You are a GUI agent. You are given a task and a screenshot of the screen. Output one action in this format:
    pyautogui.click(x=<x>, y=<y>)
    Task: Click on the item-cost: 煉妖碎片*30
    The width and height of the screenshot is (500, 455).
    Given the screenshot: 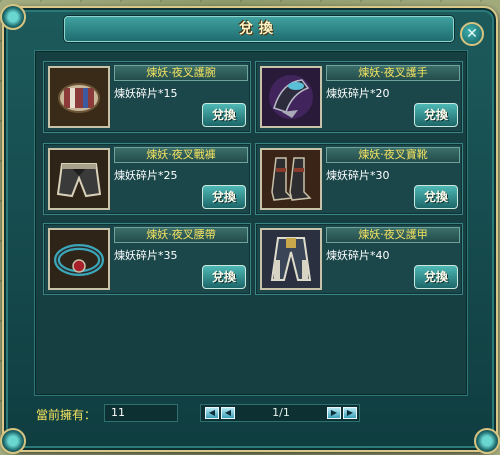 What is the action you would take?
    pyautogui.click(x=358, y=175)
    